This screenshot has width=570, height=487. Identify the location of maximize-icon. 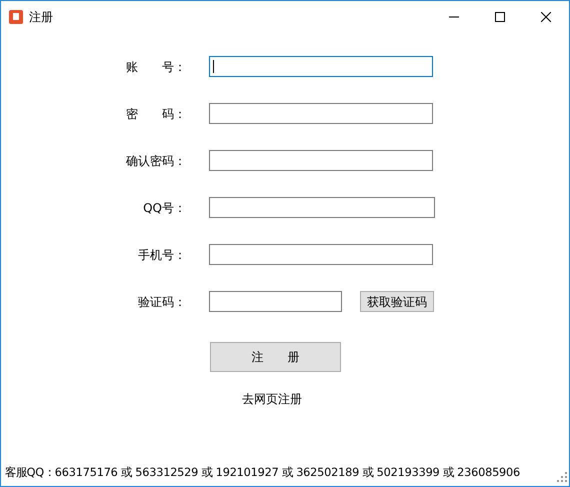
(500, 17).